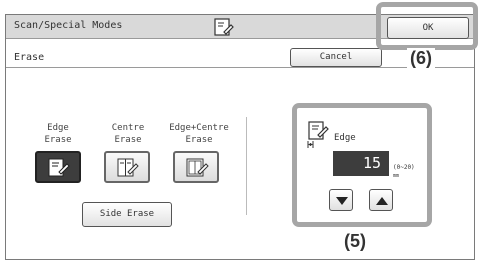  I want to click on triangle-down-icon, so click(342, 201).